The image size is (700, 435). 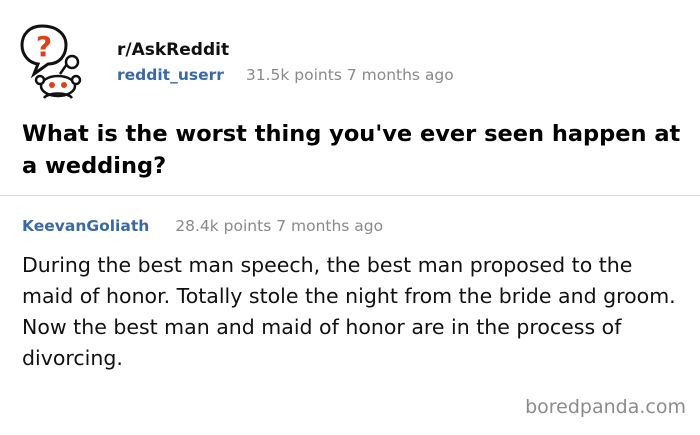 I want to click on post-meta: reddit_userr 31.5k points 7 months ago, so click(x=285, y=75).